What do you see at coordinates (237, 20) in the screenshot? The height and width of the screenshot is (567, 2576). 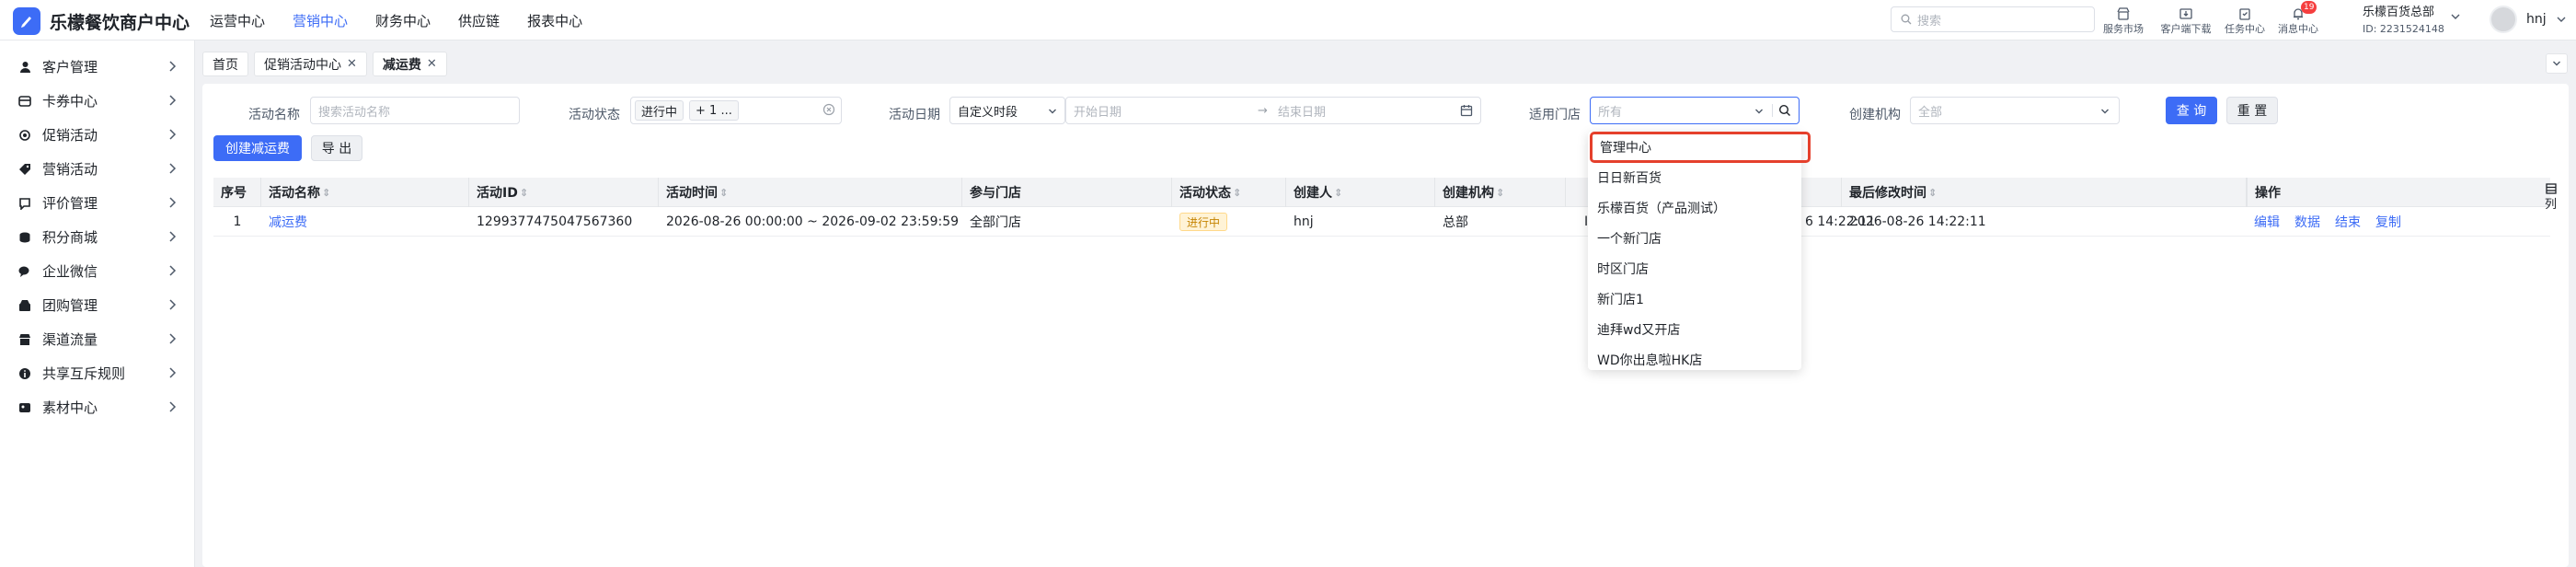 I see `top-nav-operations: 运营中心` at bounding box center [237, 20].